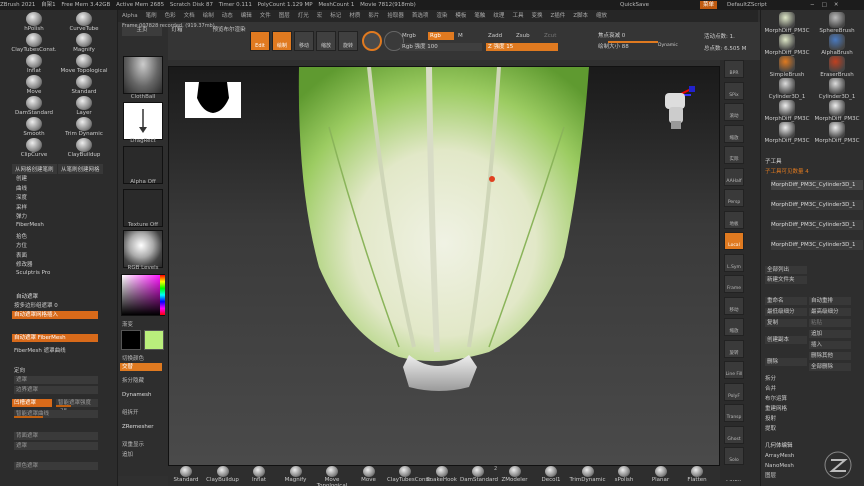  I want to click on menu-item: 编辑, so click(246, 16).